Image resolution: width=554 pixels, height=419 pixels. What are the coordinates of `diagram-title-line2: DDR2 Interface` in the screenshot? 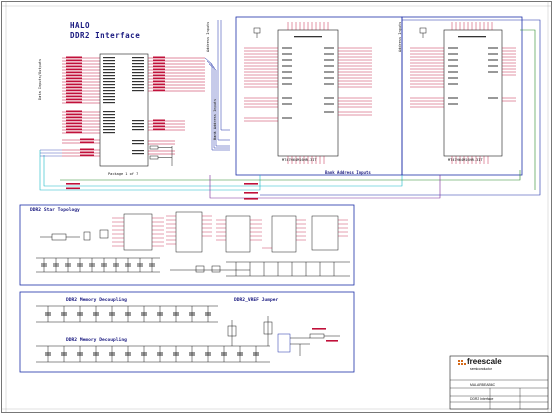 It's located at (105, 35).